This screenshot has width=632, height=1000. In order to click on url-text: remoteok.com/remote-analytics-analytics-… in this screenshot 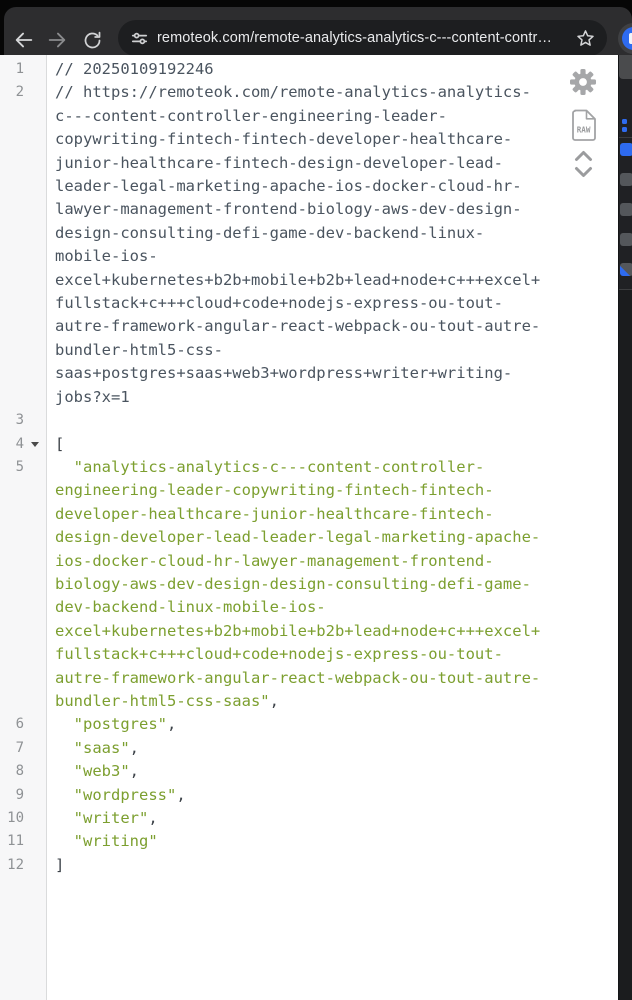, I will do `click(354, 38)`.